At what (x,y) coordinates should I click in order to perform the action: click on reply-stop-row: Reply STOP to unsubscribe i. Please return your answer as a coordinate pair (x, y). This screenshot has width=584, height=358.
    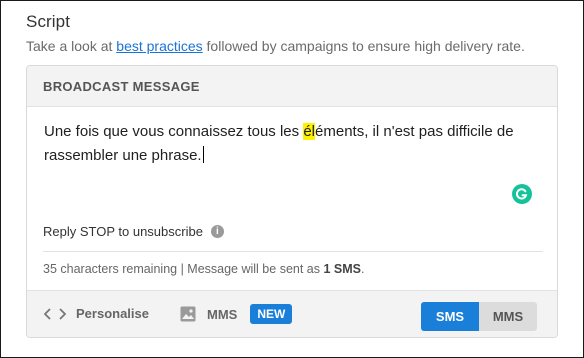
    Looking at the image, I should click on (133, 231).